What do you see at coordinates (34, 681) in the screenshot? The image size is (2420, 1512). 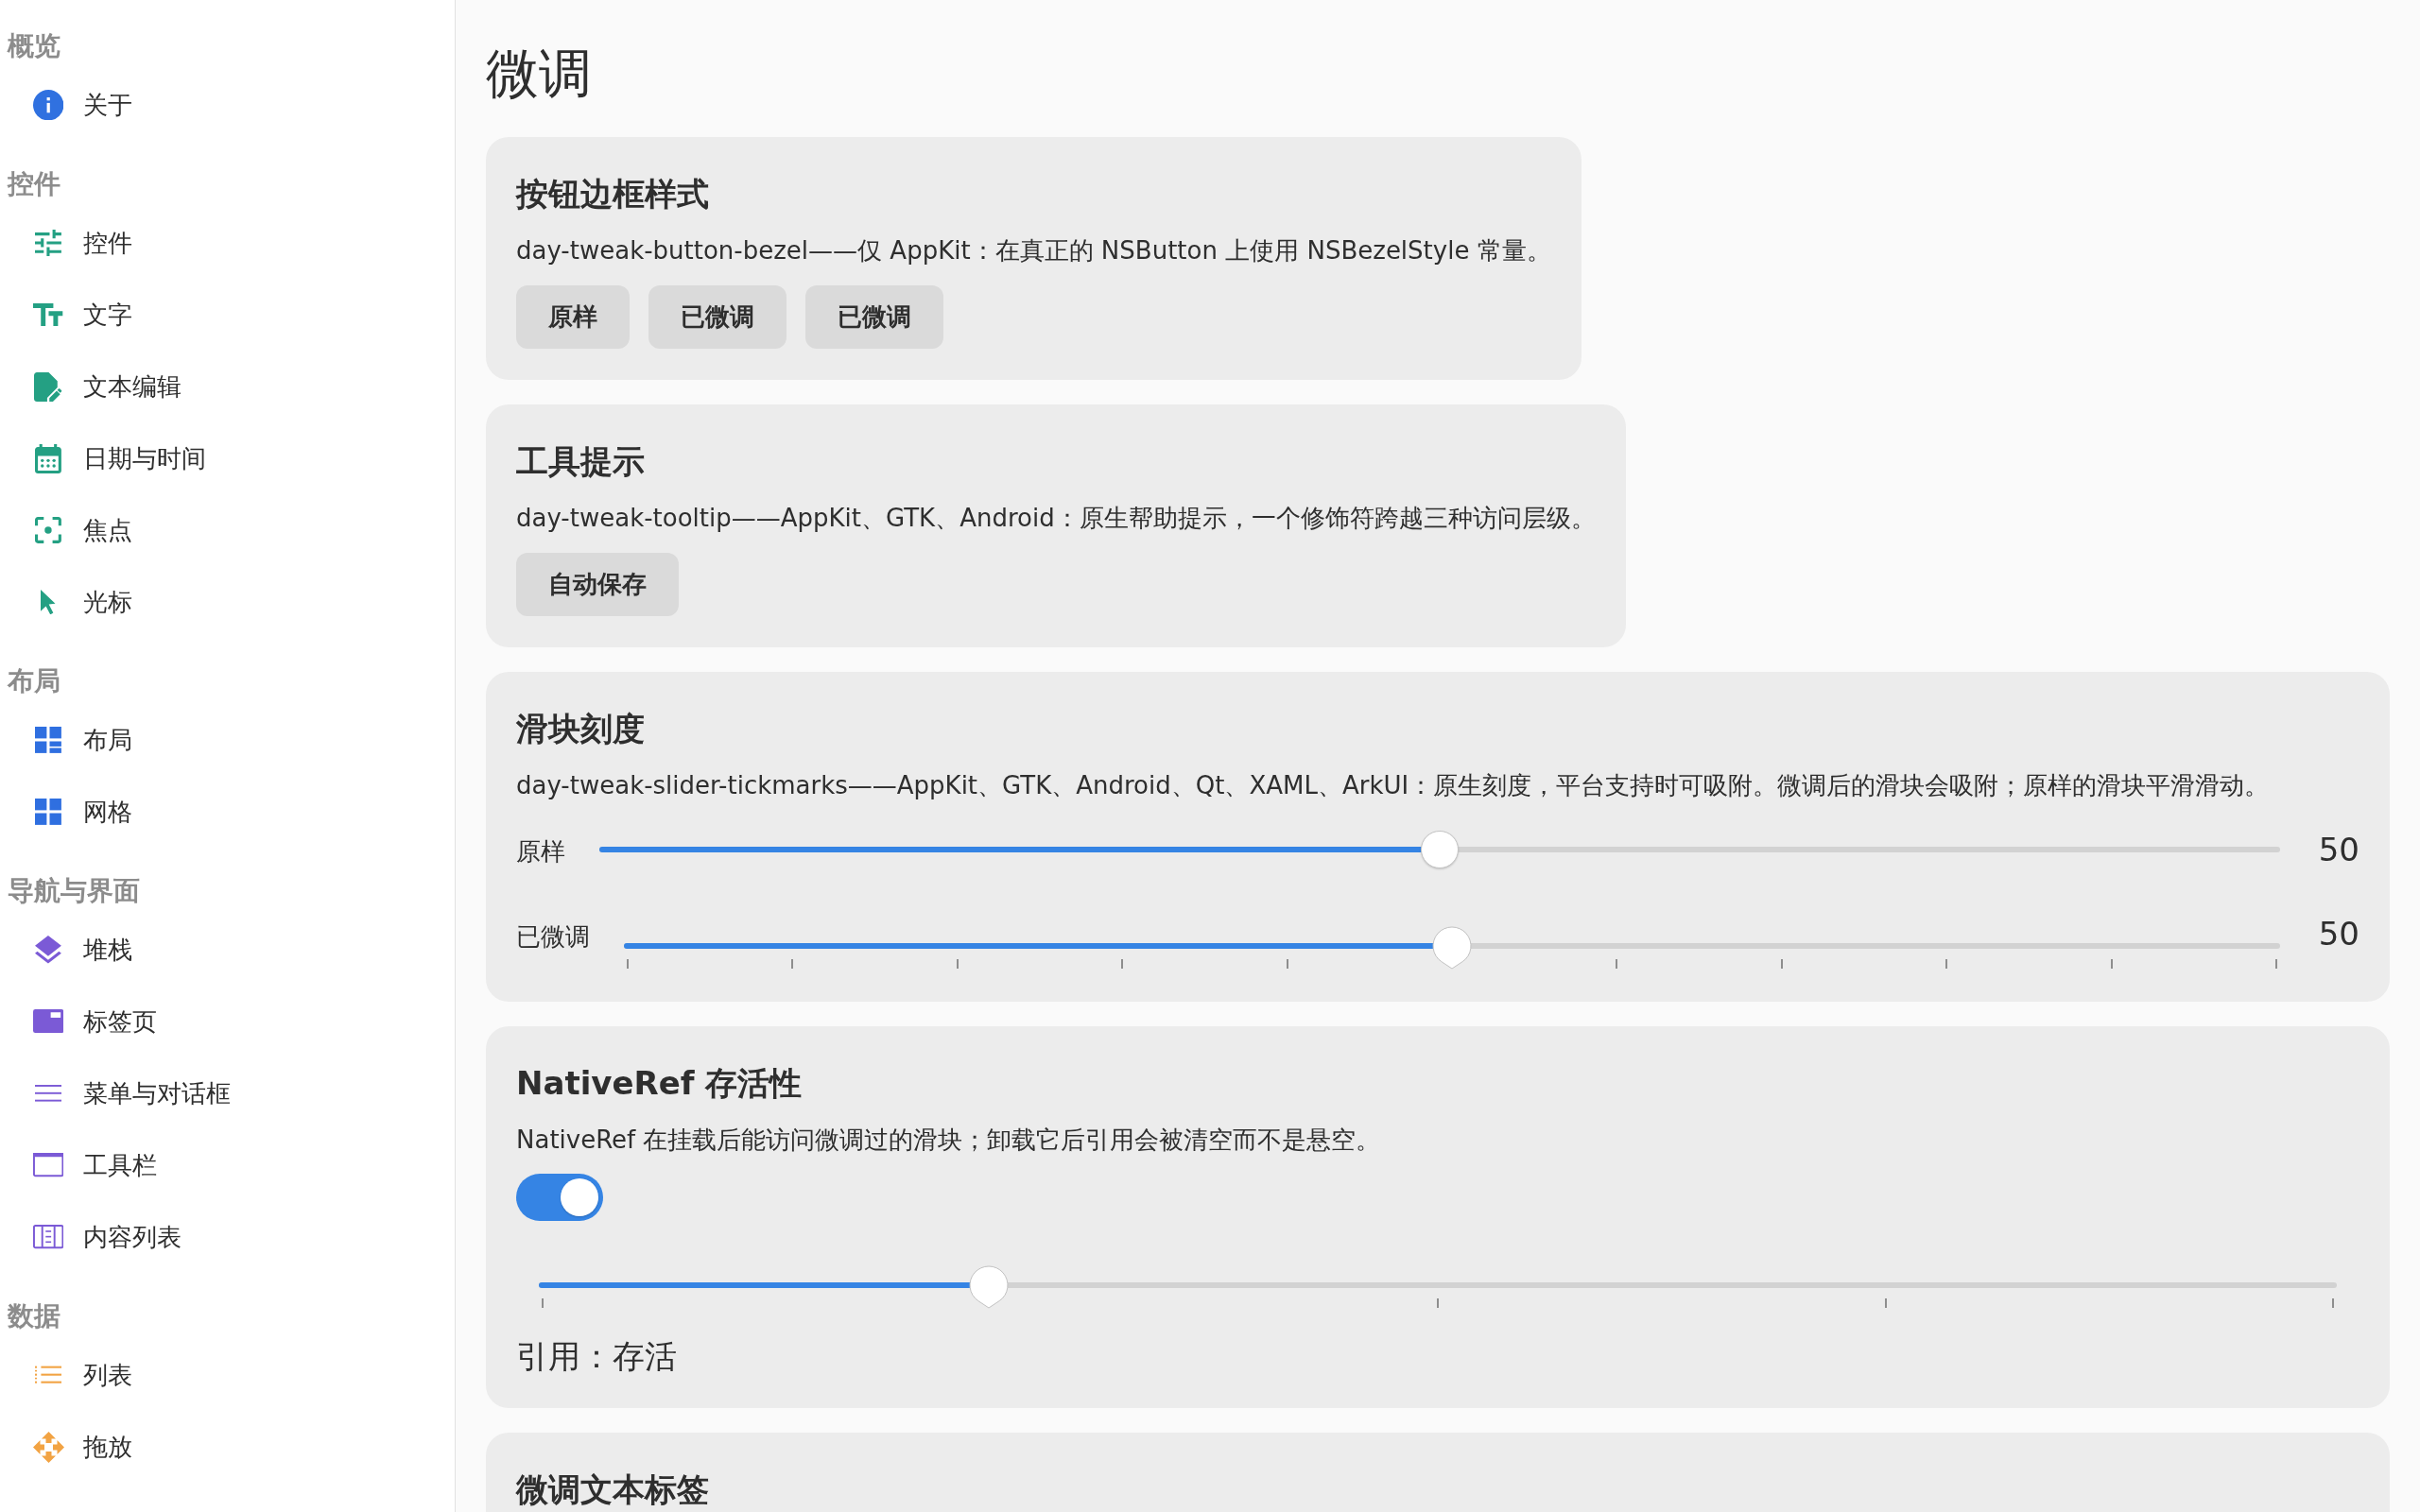 I see `sidebar-section-title: 布局` at bounding box center [34, 681].